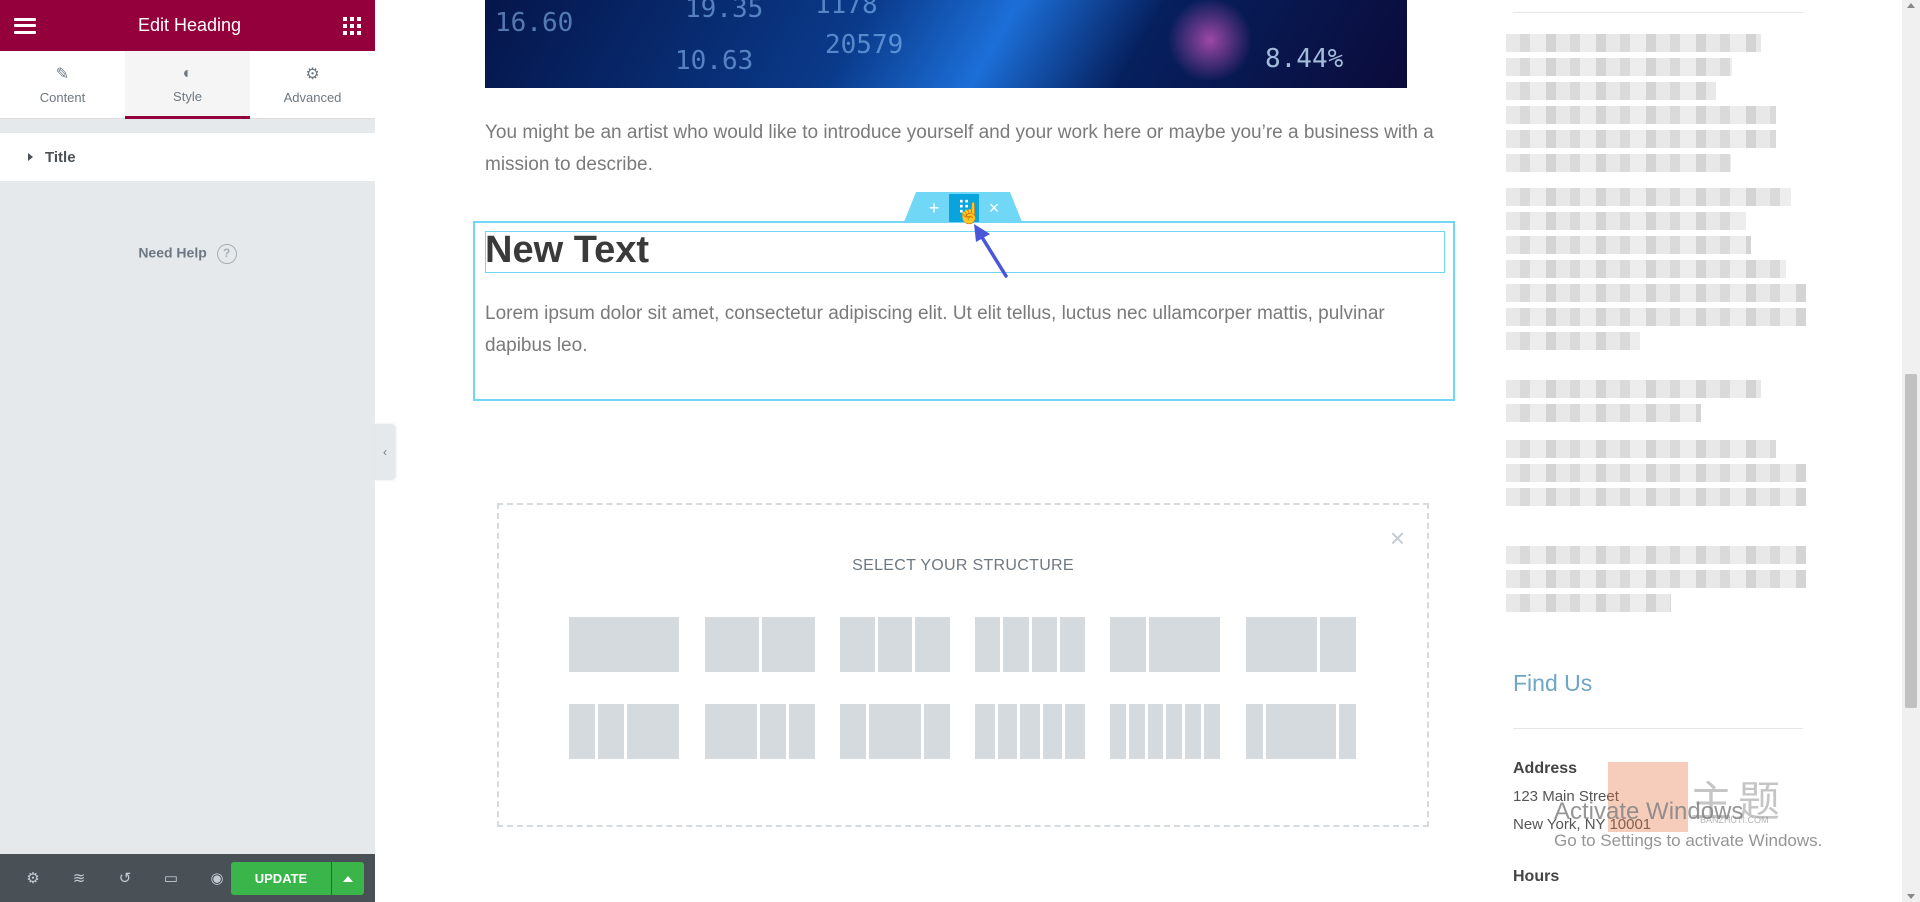 Image resolution: width=1920 pixels, height=902 pixels. What do you see at coordinates (281, 878) in the screenshot?
I see `update-button: UPDATE` at bounding box center [281, 878].